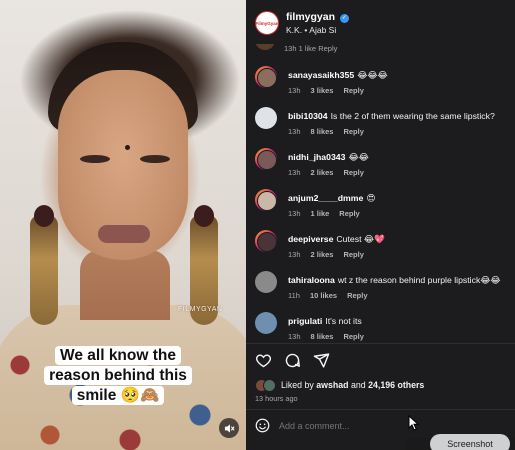 The image size is (515, 450). I want to click on partial-comment-meta: 13h 1 like Reply, so click(311, 48).